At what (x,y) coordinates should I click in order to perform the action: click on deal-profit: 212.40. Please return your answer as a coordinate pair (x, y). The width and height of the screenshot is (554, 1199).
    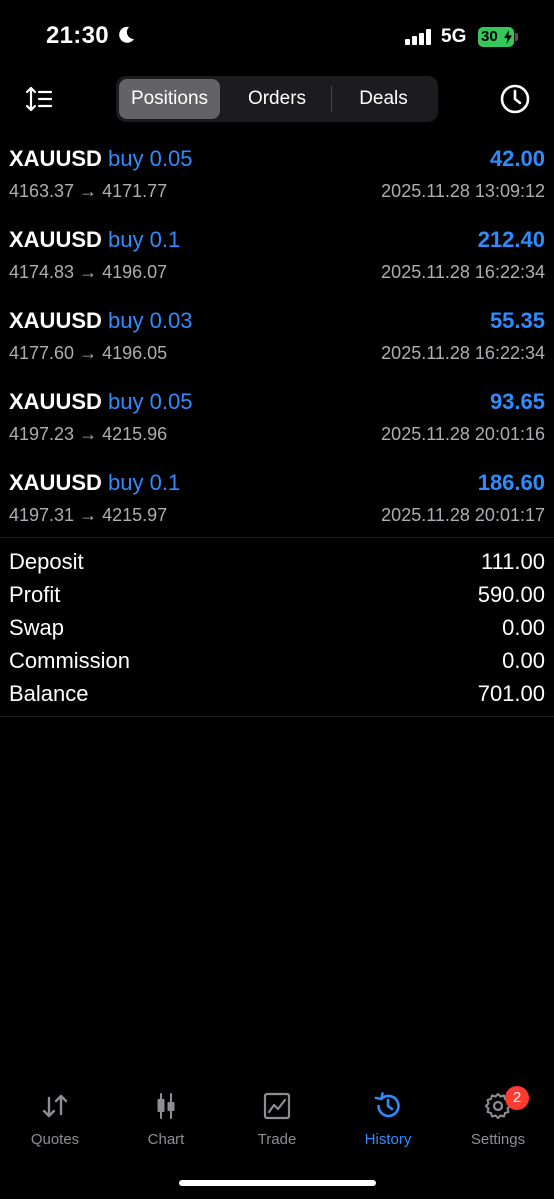
    Looking at the image, I should click on (511, 239).